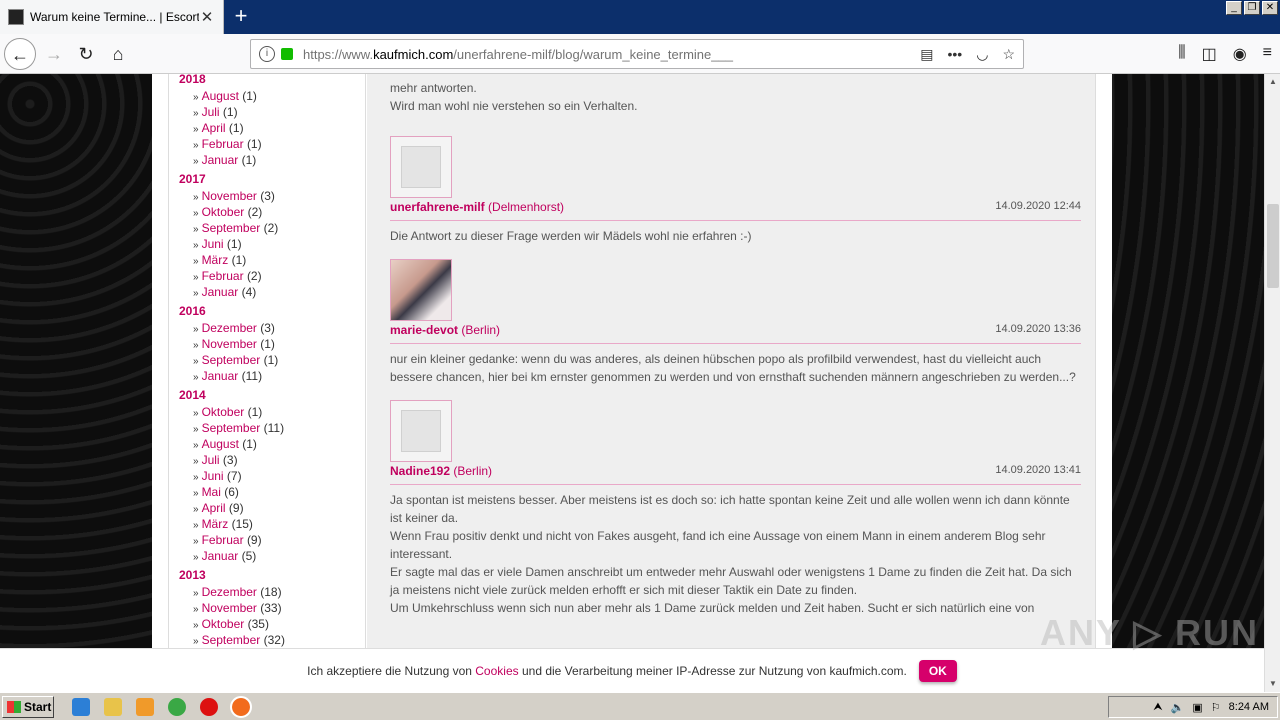 The width and height of the screenshot is (1280, 720). I want to click on window-controls: _ ❐ ✕, so click(1252, 8).